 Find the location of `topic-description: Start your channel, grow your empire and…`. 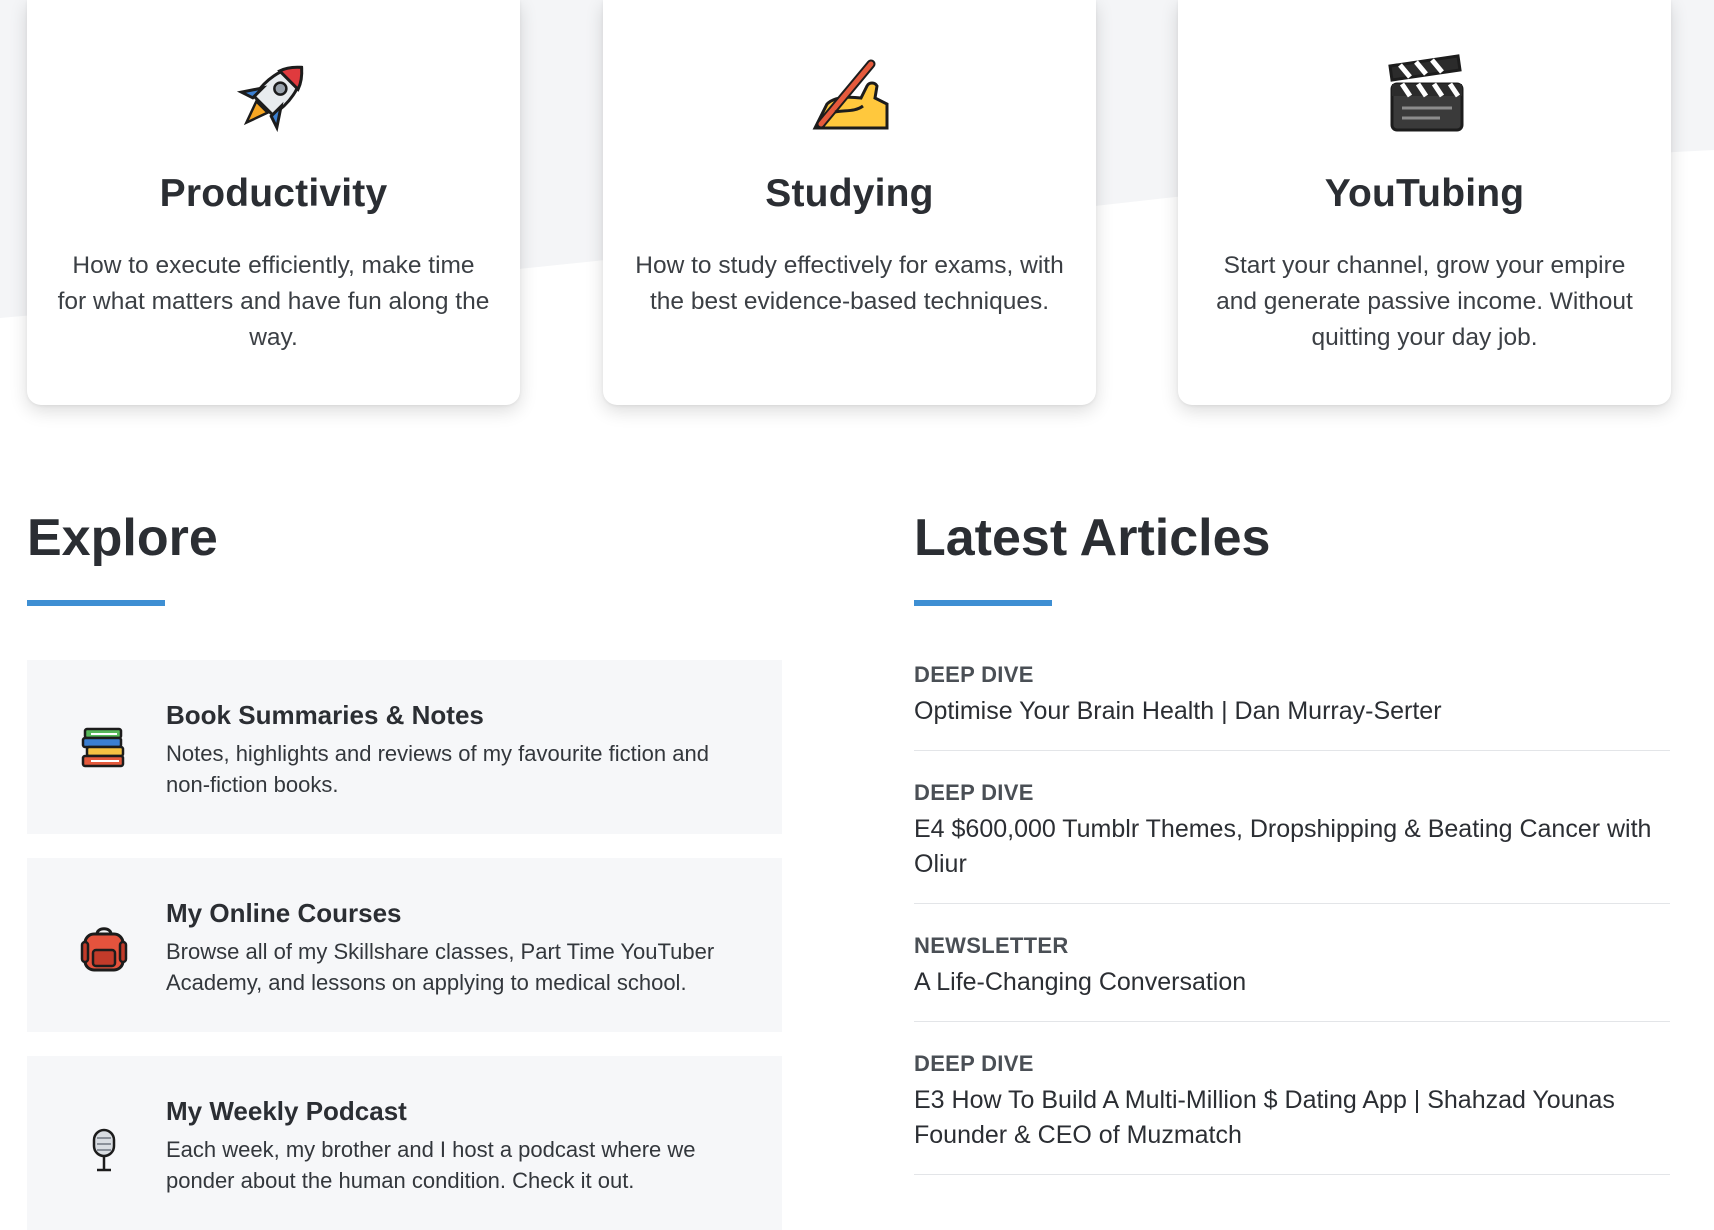

topic-description: Start your channel, grow your empire and… is located at coordinates (1424, 301).